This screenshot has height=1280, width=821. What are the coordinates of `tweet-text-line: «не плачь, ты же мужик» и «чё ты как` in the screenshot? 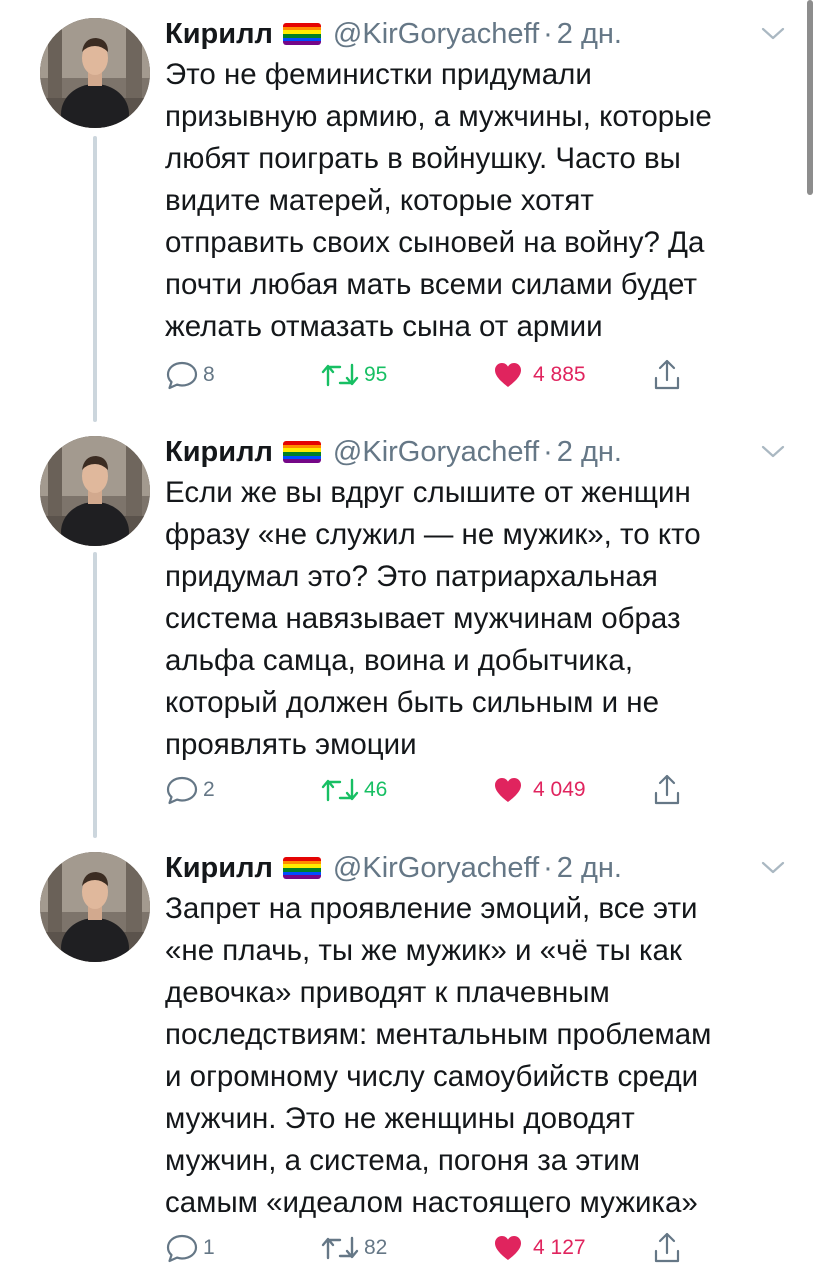 It's located at (423, 950).